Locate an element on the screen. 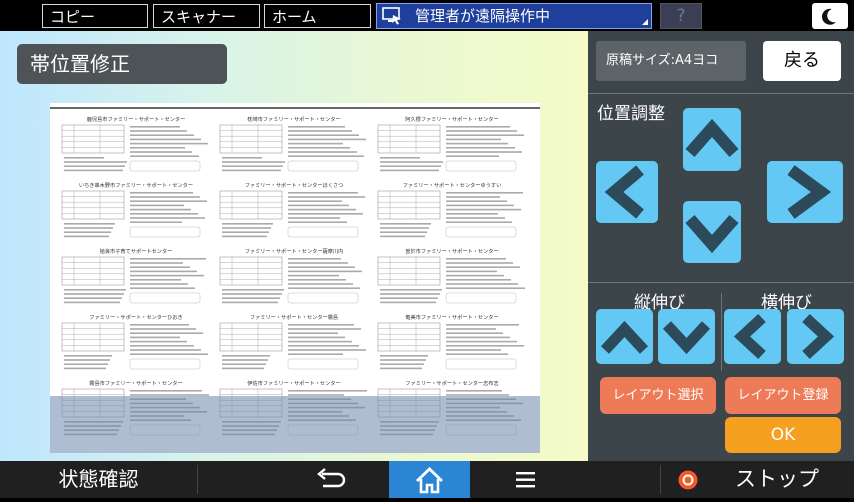 Image resolution: width=854 pixels, height=502 pixels. move-left-button is located at coordinates (627, 192).